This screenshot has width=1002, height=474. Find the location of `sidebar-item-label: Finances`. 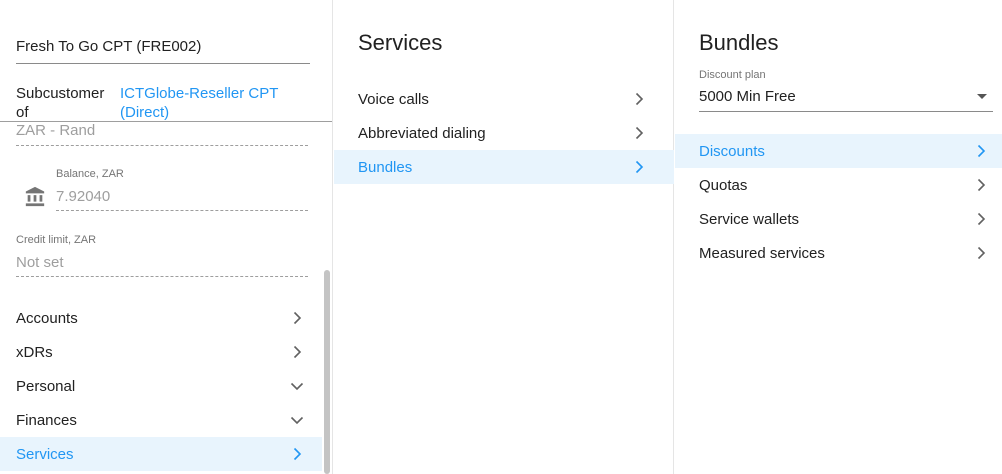

sidebar-item-label: Finances is located at coordinates (46, 420).